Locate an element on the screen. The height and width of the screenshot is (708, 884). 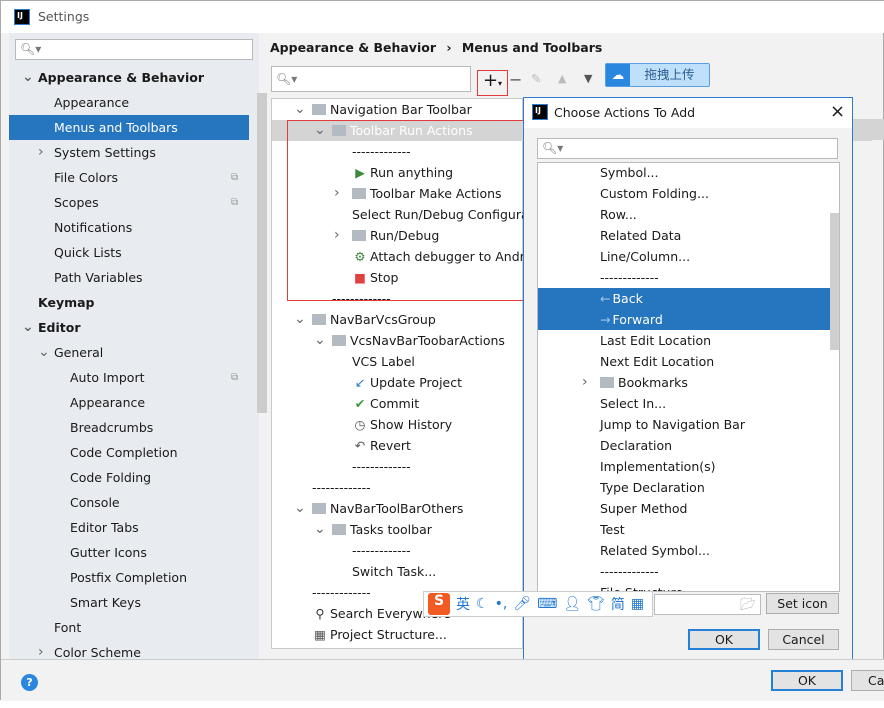
sidebar-item: Editor Tabs is located at coordinates (129, 527).